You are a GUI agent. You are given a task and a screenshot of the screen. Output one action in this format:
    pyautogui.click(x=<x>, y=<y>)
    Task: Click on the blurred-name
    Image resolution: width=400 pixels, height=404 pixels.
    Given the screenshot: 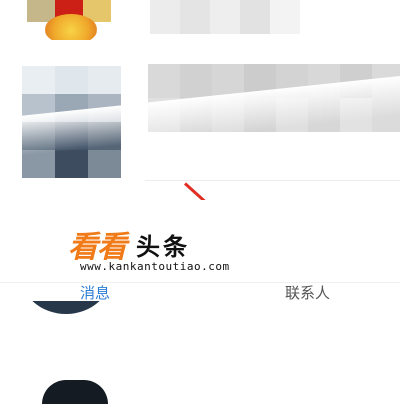 What is the action you would take?
    pyautogui.click(x=225, y=17)
    